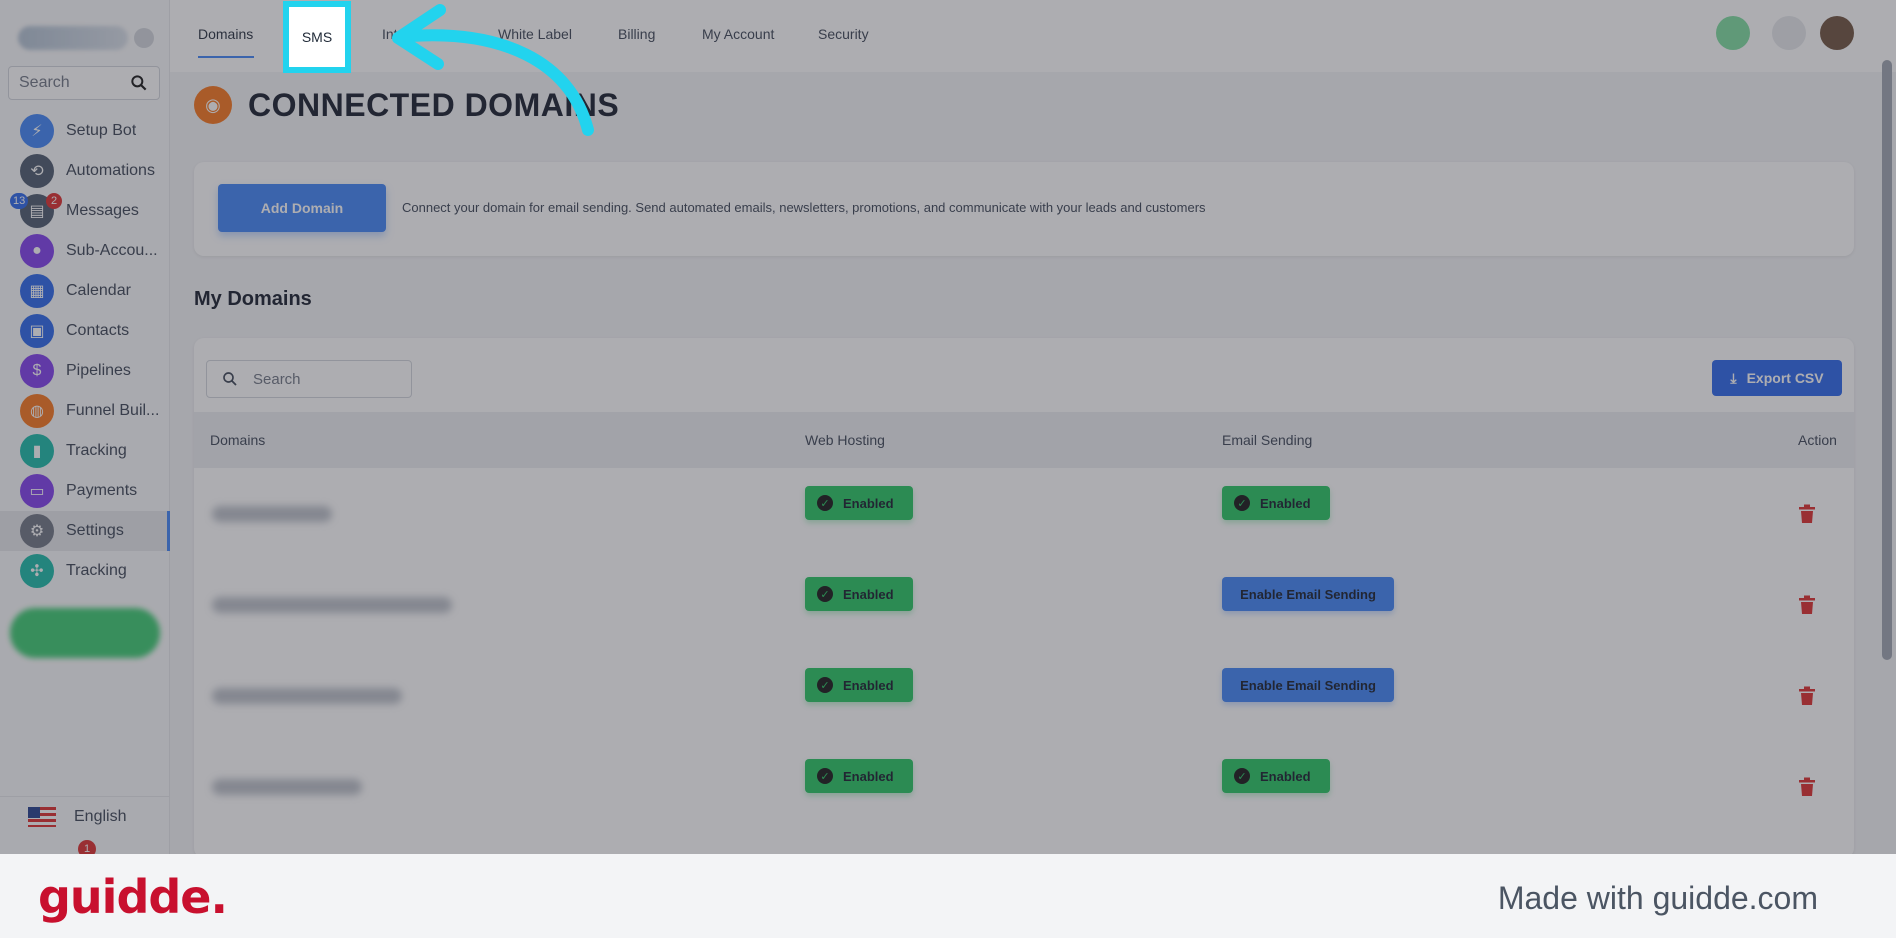 Image resolution: width=1896 pixels, height=938 pixels. What do you see at coordinates (1024, 440) in the screenshot?
I see `table-header: Domains Web Hosting Email Sending Action` at bounding box center [1024, 440].